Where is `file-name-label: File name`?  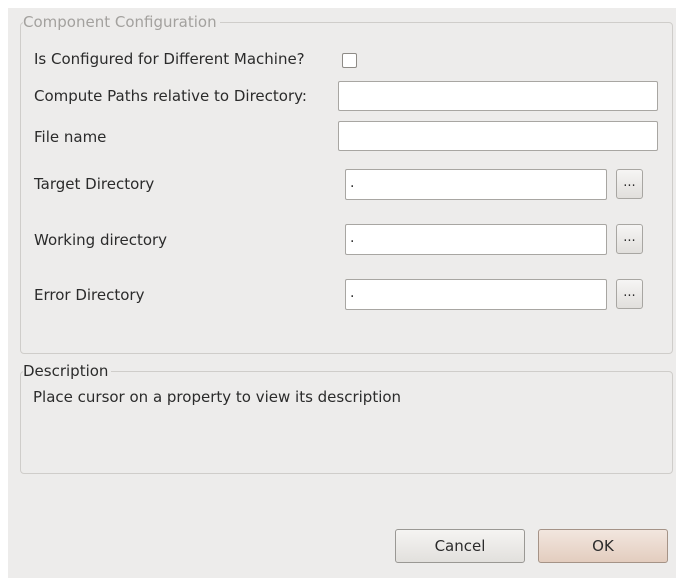
file-name-label: File name is located at coordinates (70, 137).